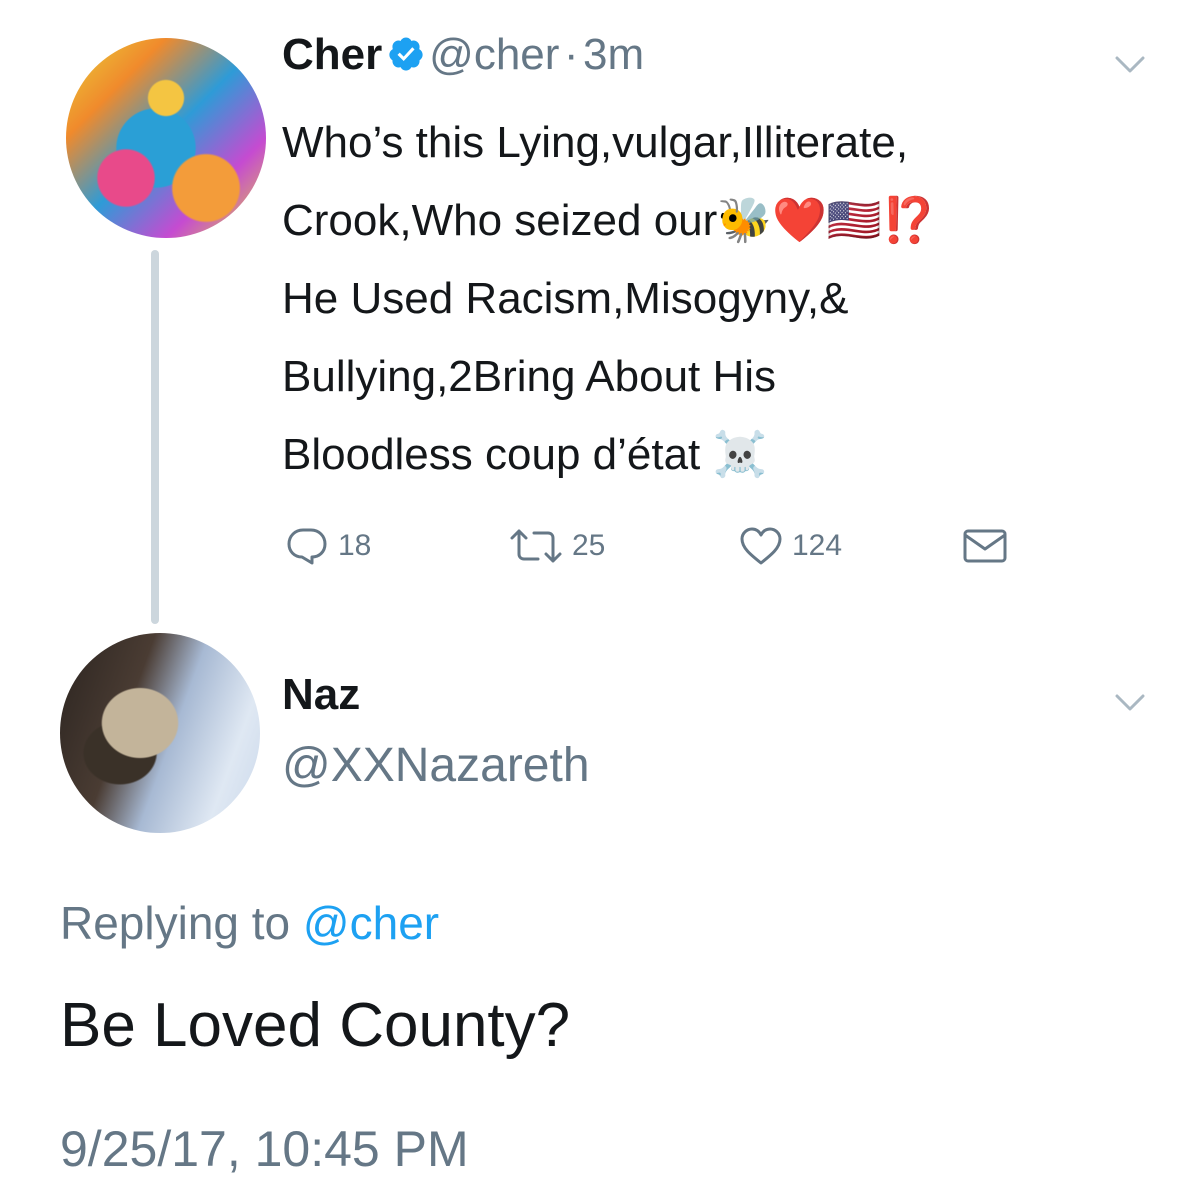  Describe the element at coordinates (761, 546) in the screenshot. I see `heart-icon` at that location.